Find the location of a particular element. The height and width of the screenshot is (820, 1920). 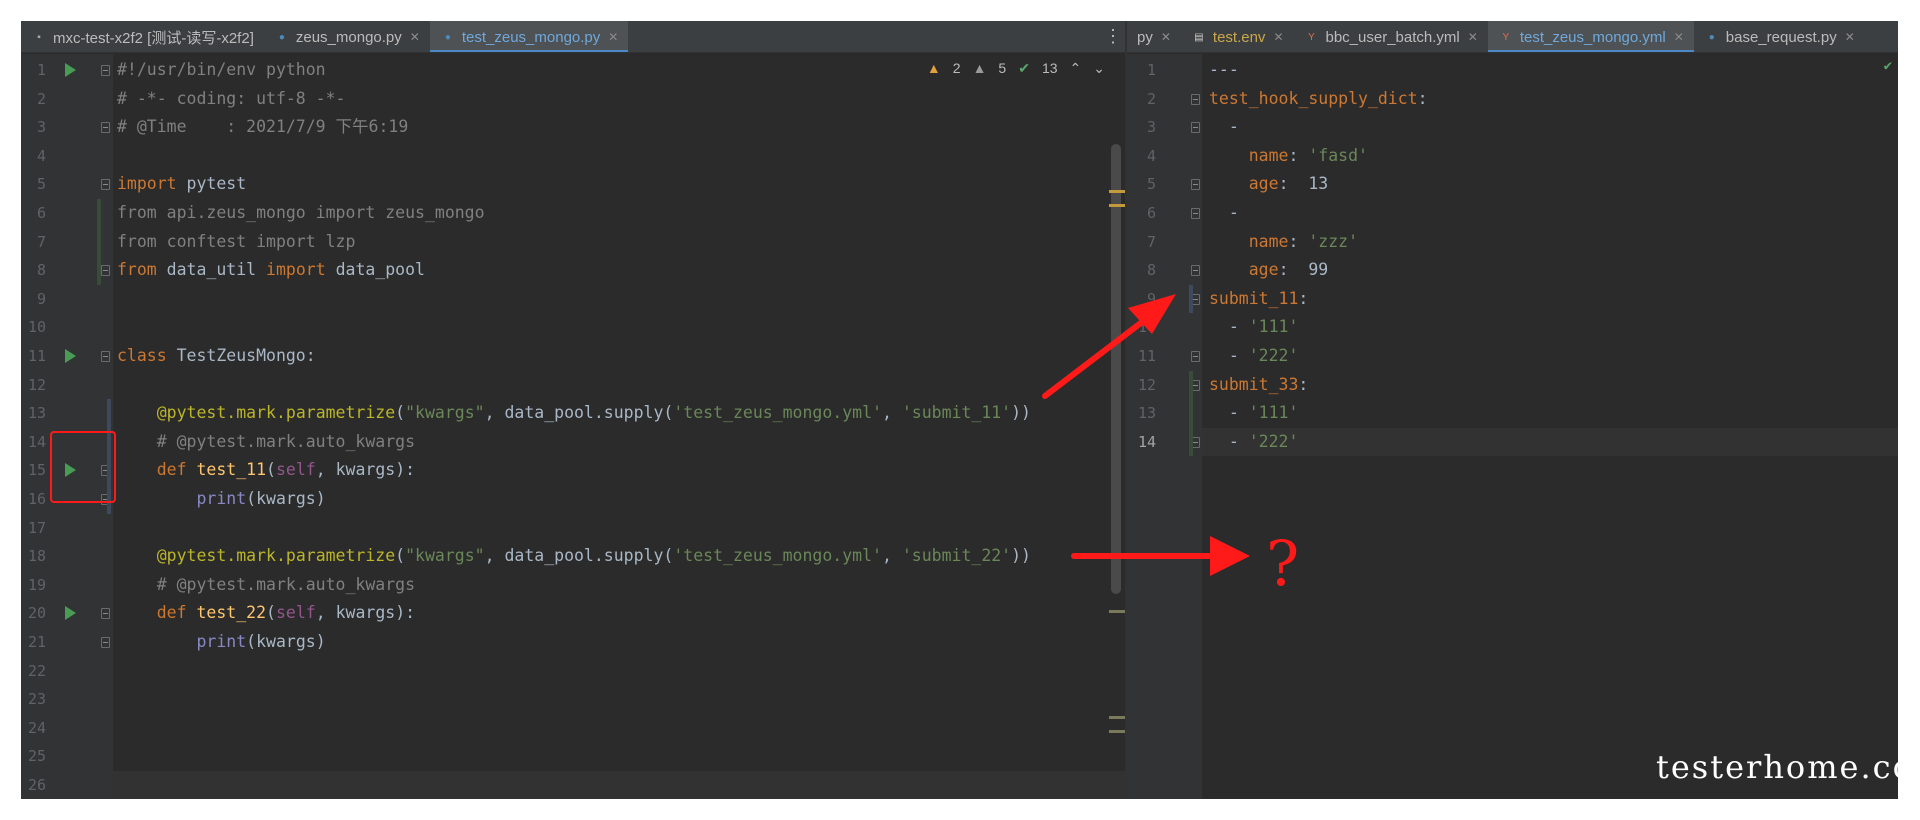

code-line: --- is located at coordinates (1224, 70).